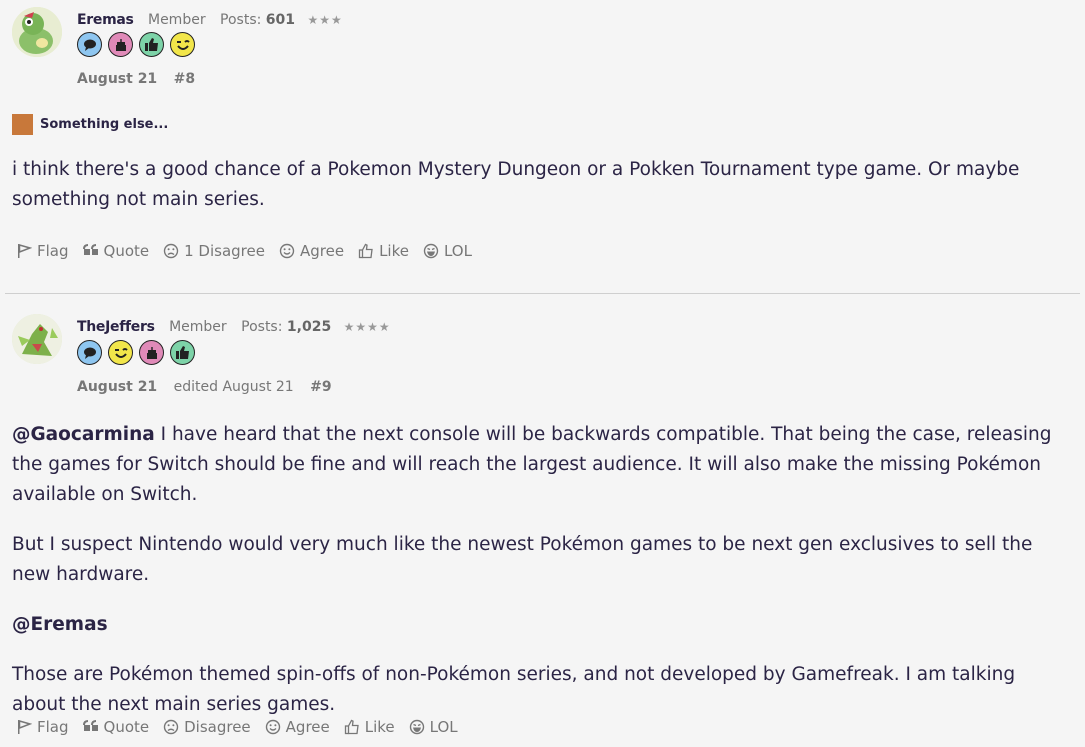 The image size is (1085, 747). What do you see at coordinates (60, 624) in the screenshot?
I see `user-mention: @Eremas` at bounding box center [60, 624].